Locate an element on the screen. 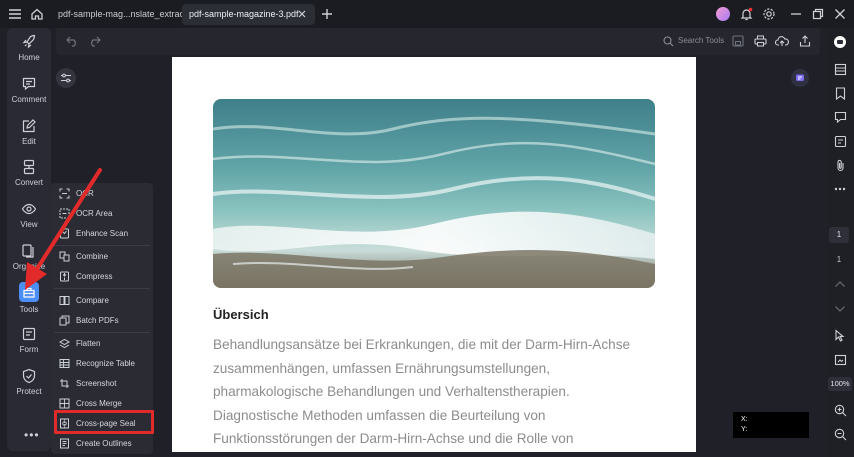  minimize-icon is located at coordinates (796, 14).